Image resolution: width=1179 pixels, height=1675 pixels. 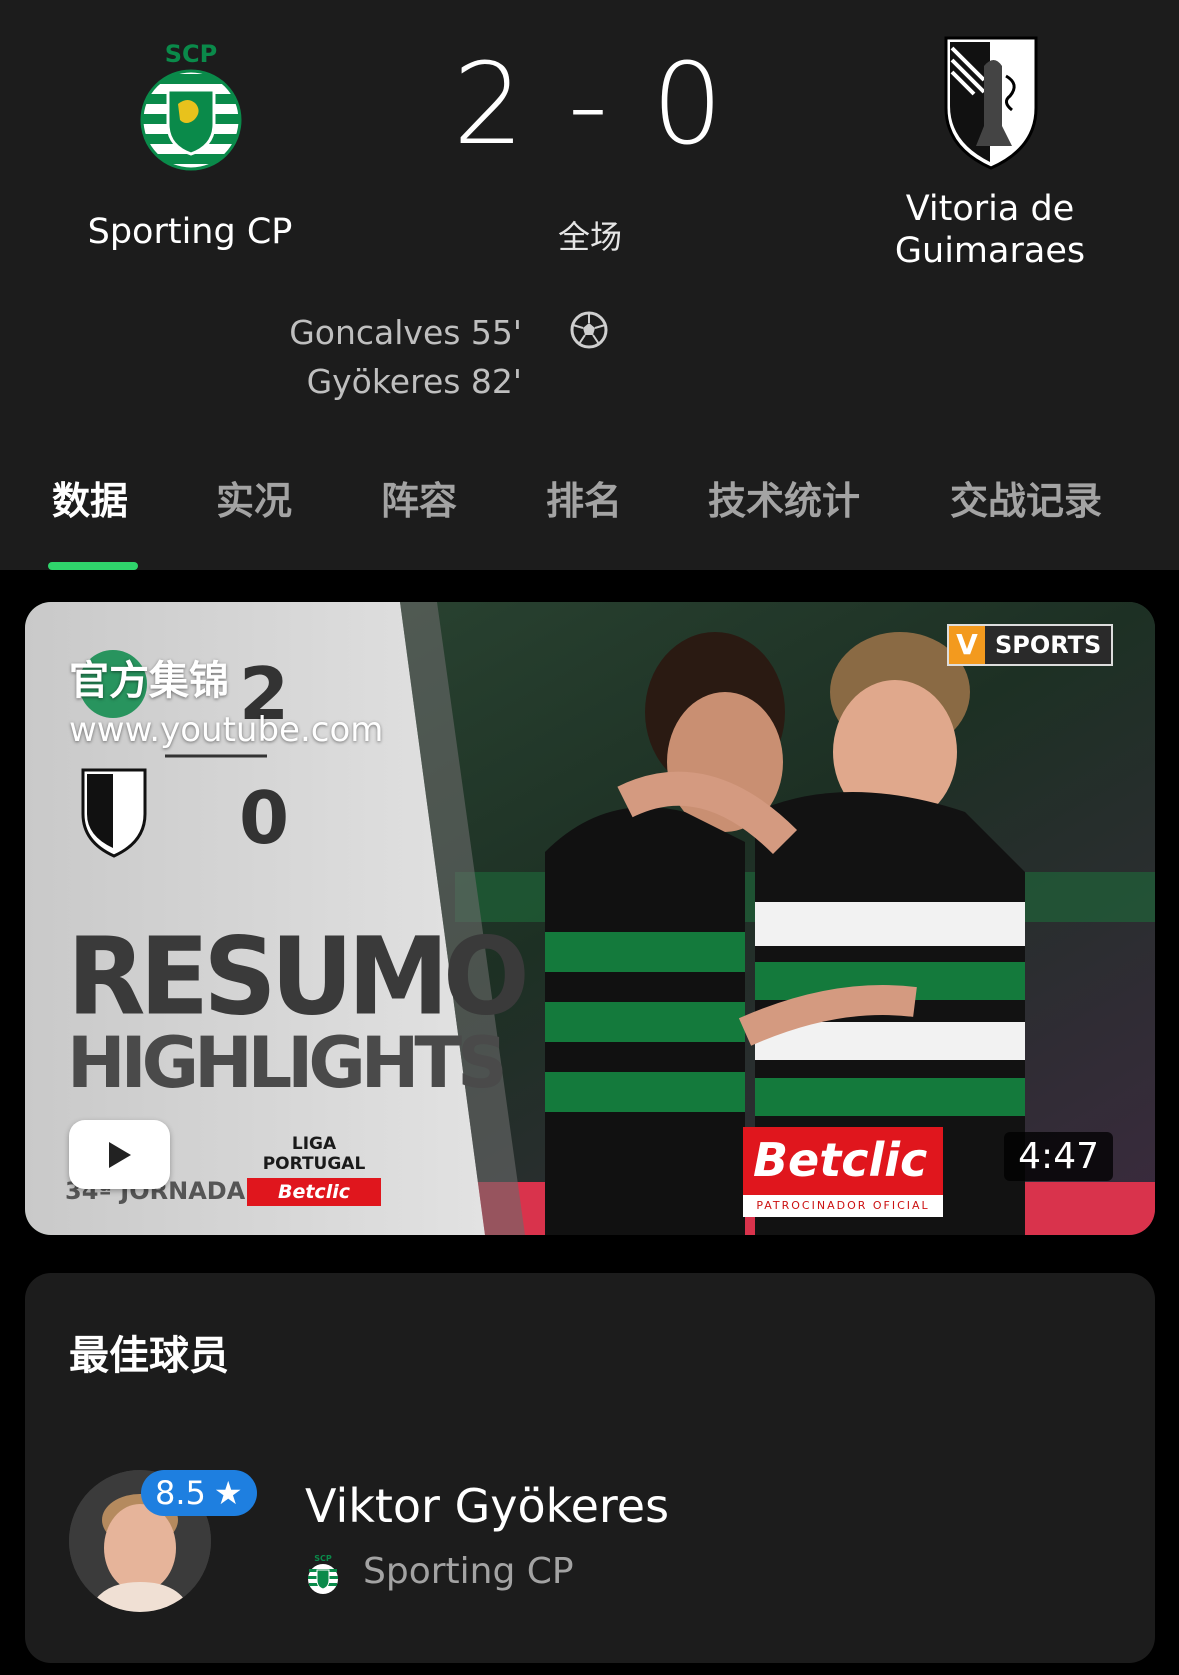 I want to click on video-source: www.youtube.com, so click(x=226, y=730).